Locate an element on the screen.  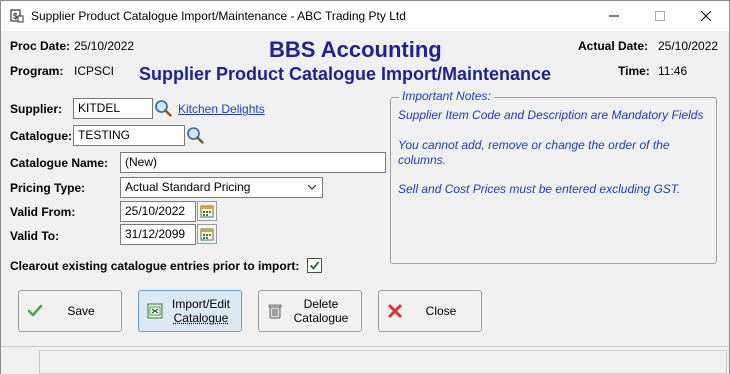
important-notes-legend: Important Notes: is located at coordinates (446, 96).